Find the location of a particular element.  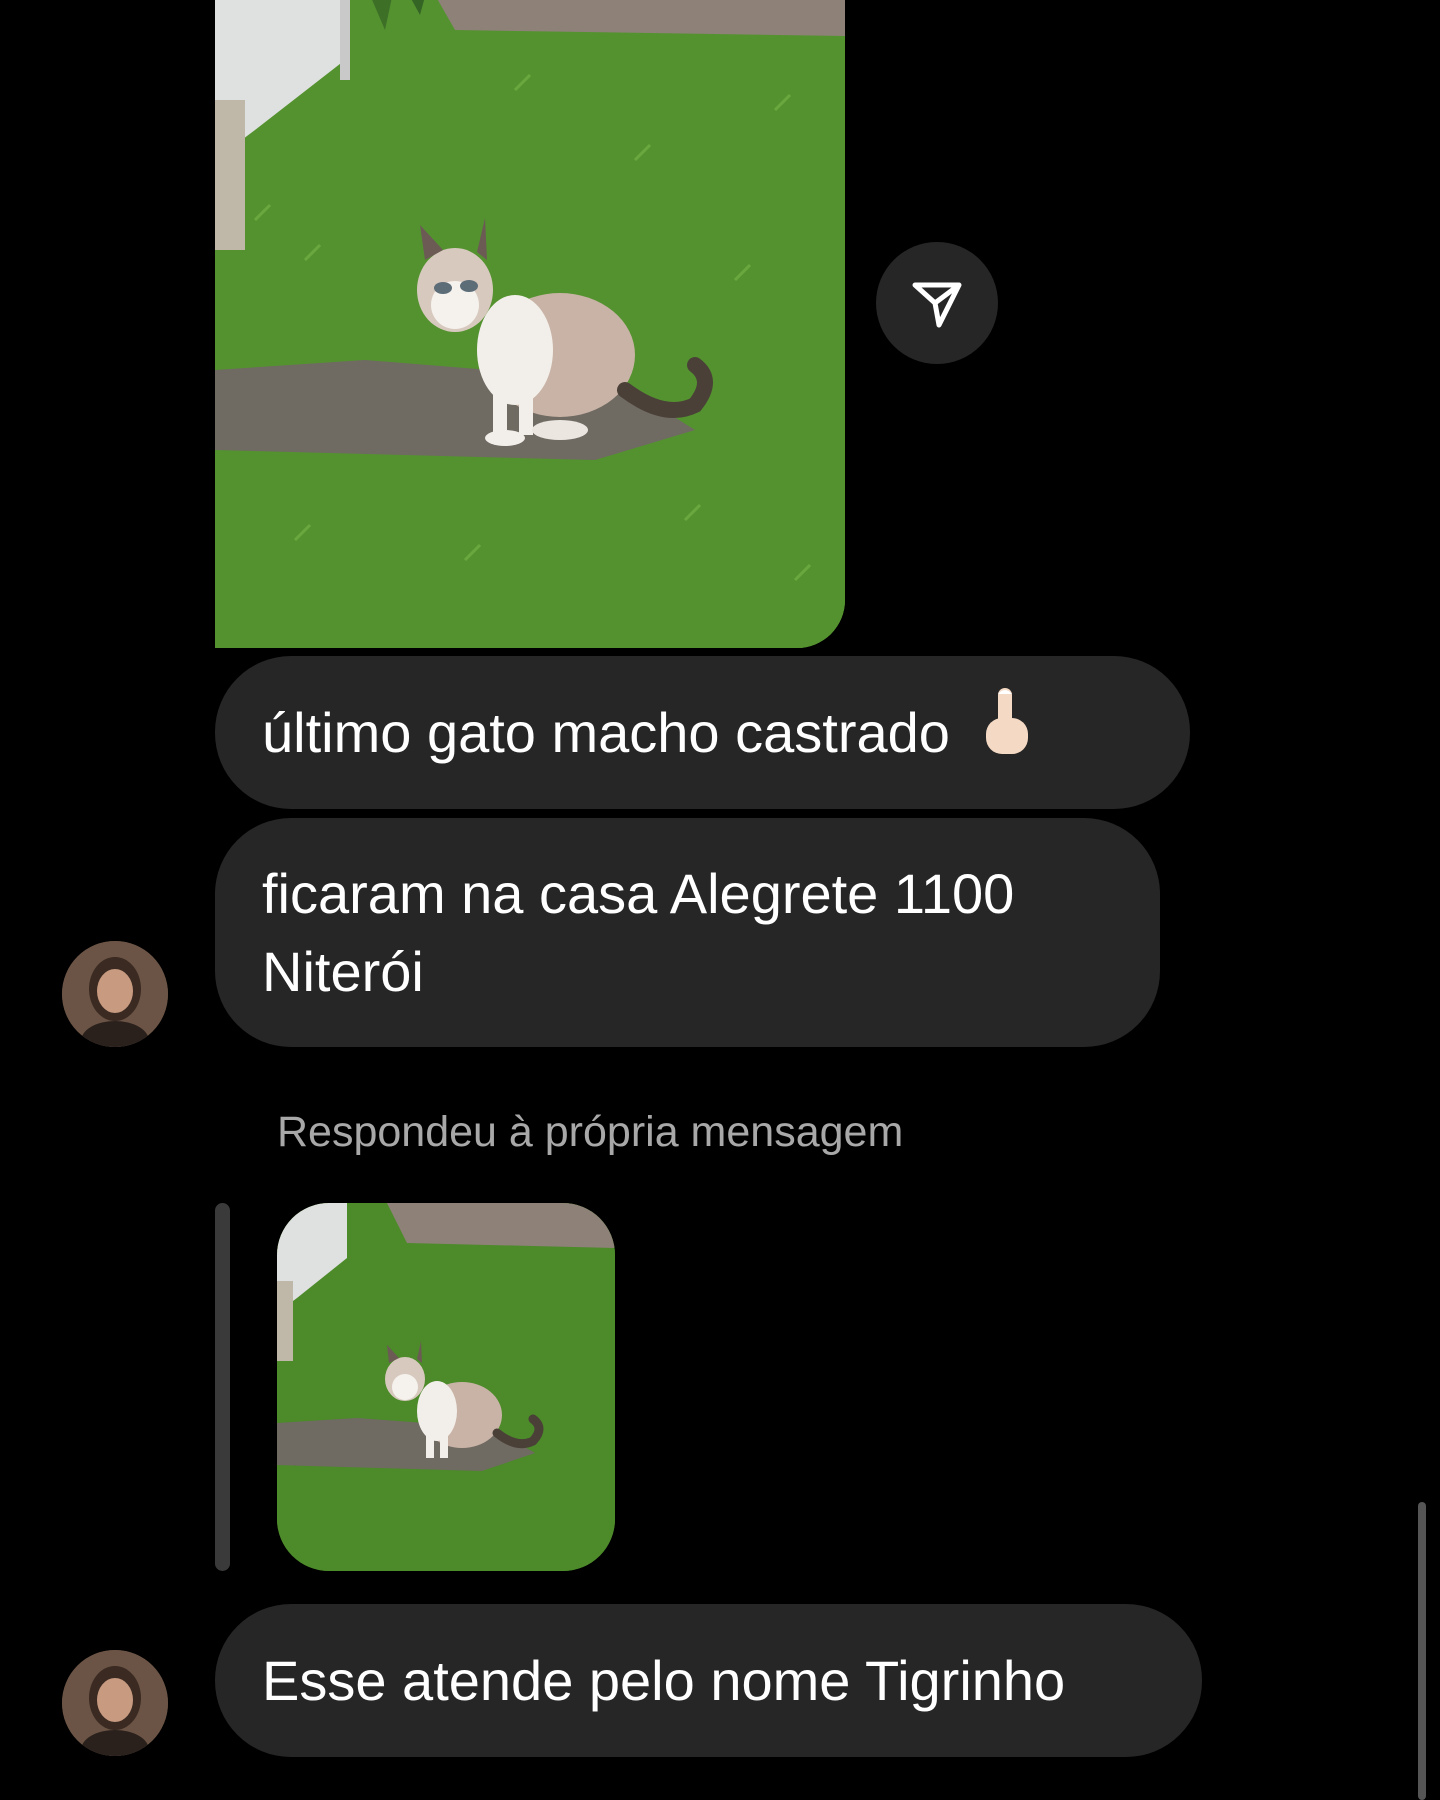

message-bubble-2: ficaram na casa Alegrete 1100 Niterói is located at coordinates (687, 932).